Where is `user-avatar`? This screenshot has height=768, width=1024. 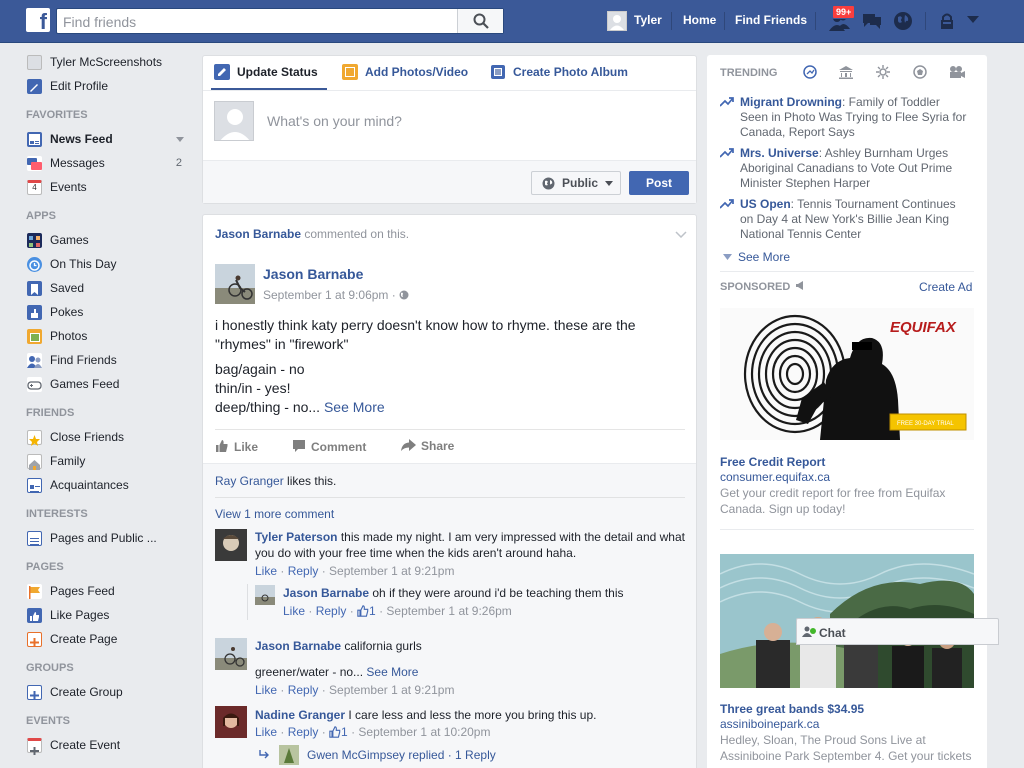 user-avatar is located at coordinates (617, 21).